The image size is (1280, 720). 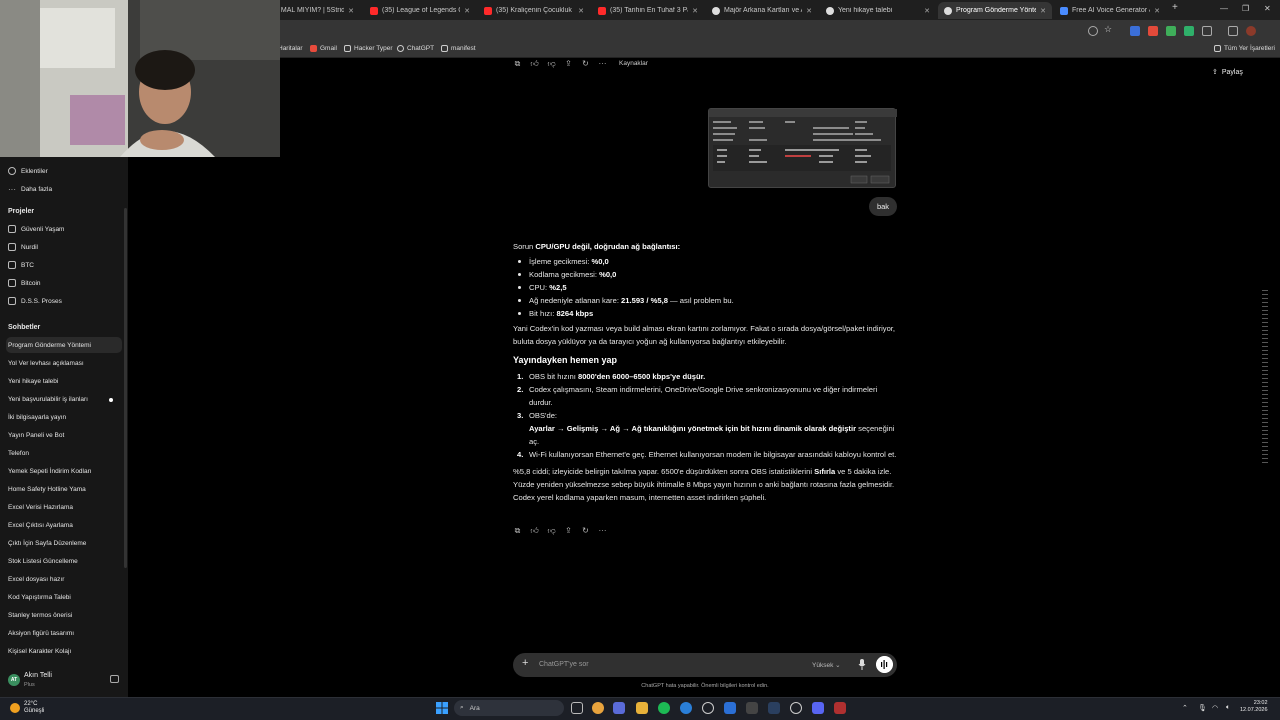 I want to click on system-clock: 23:02 12.07.2026, so click(x=1254, y=707).